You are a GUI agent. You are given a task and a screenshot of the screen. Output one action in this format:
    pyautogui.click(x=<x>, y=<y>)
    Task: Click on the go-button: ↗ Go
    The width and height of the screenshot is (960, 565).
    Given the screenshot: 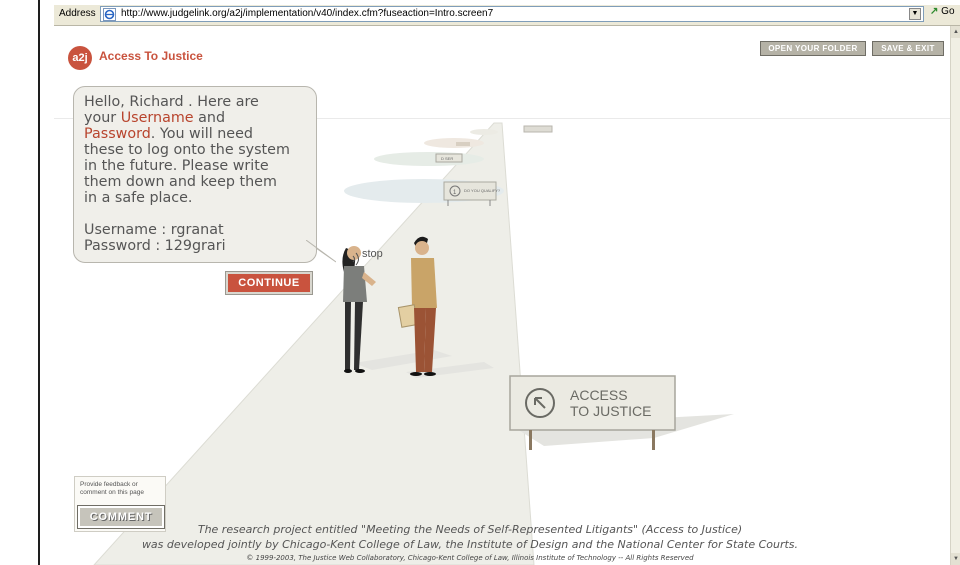 What is the action you would take?
    pyautogui.click(x=942, y=11)
    